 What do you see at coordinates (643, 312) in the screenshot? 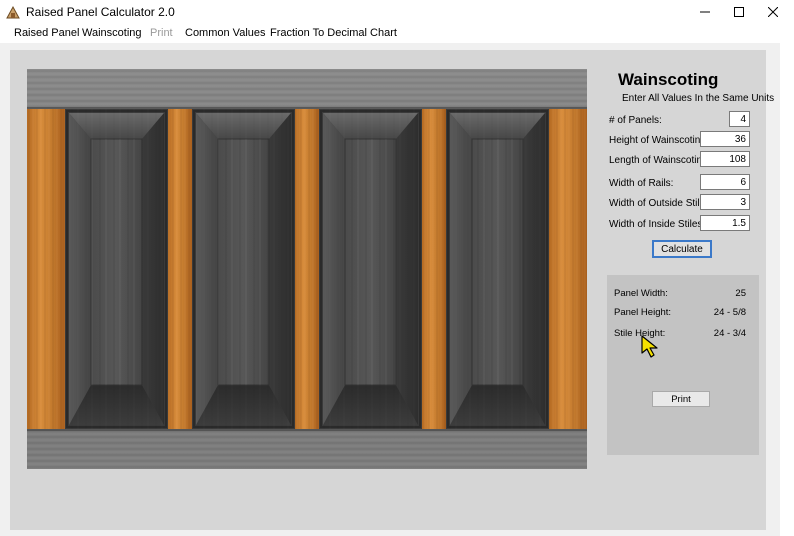
I see `panel-height-label: Panel Height:` at bounding box center [643, 312].